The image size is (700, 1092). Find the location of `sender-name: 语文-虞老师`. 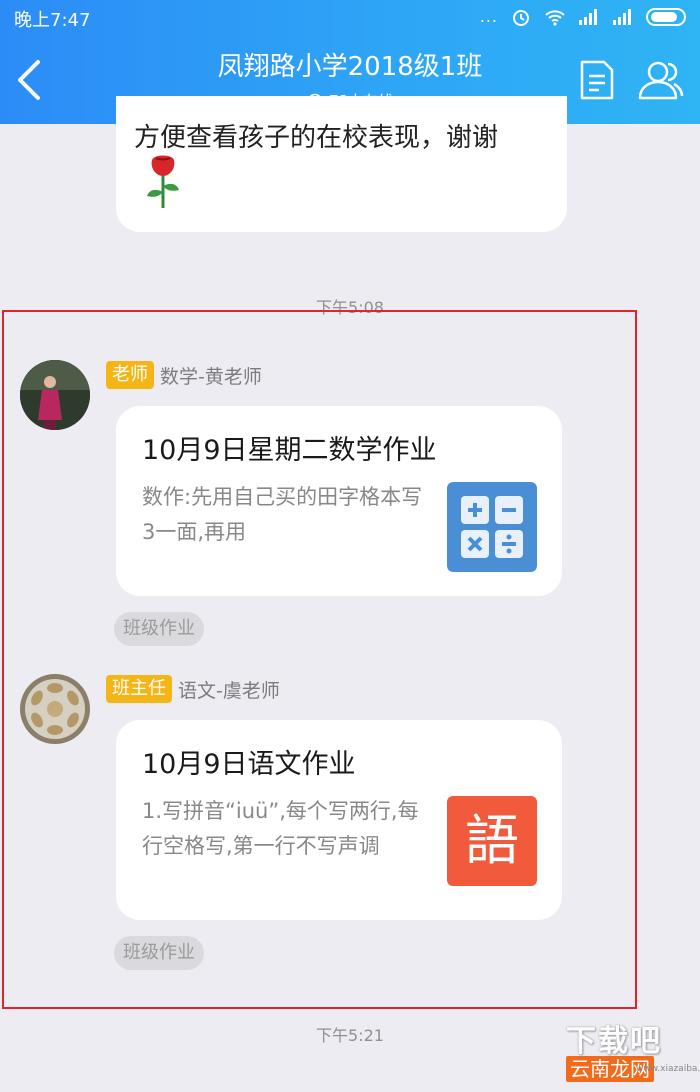

sender-name: 语文-虞老师 is located at coordinates (229, 690).